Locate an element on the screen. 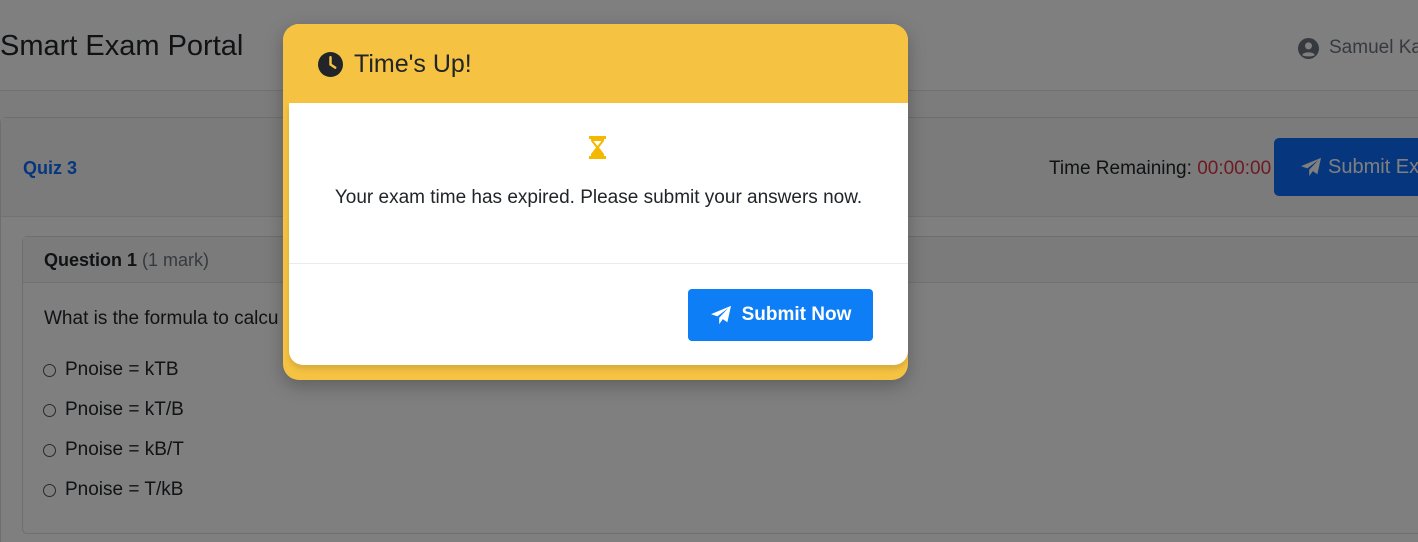 The image size is (1418, 542). modal-divider is located at coordinates (598, 263).